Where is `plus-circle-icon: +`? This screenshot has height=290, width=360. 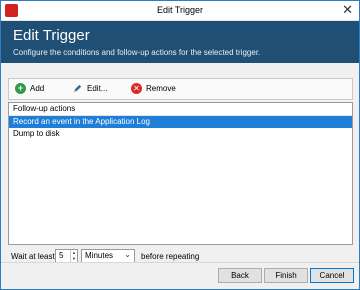
plus-circle-icon: + is located at coordinates (20, 88).